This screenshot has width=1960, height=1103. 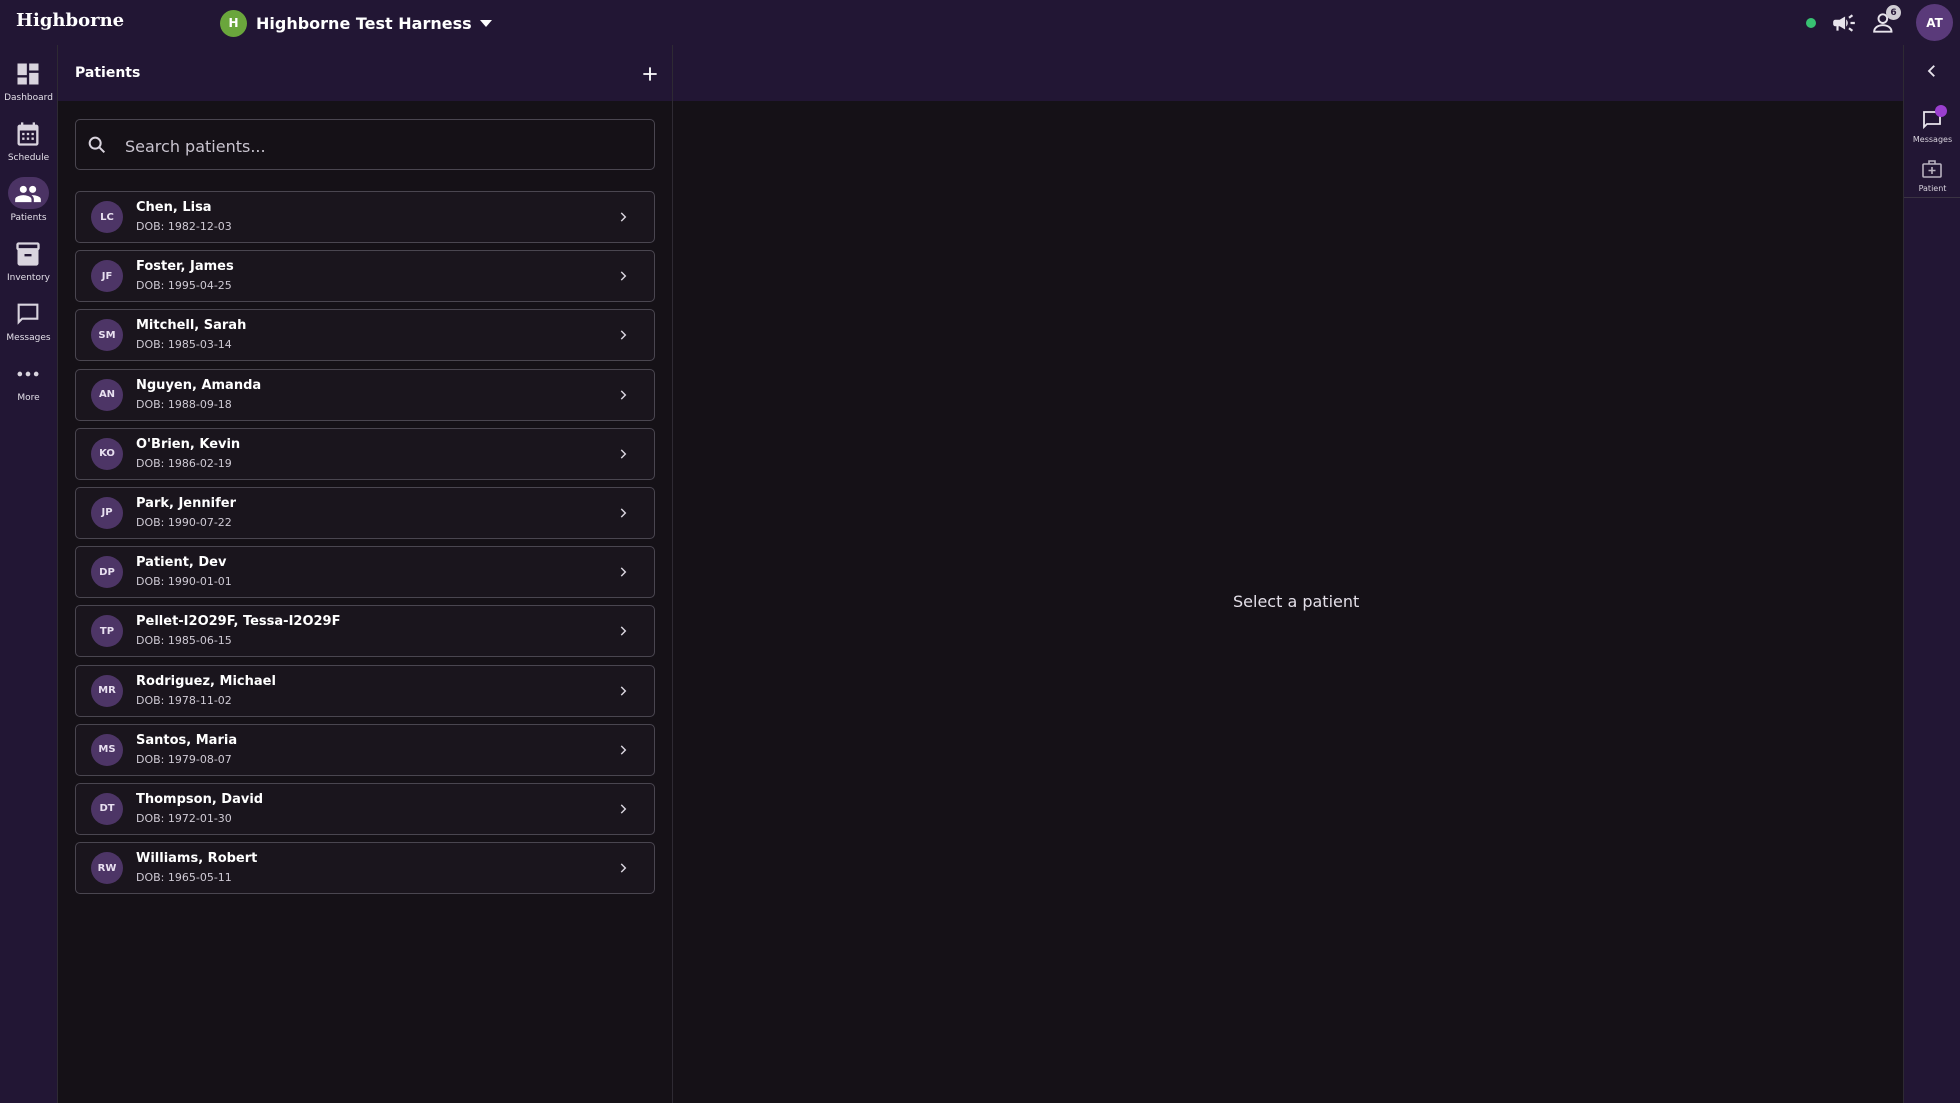 What do you see at coordinates (365, 453) in the screenshot?
I see `patient-card: KO O'Brien, Kevin DOB: 1986-02-19` at bounding box center [365, 453].